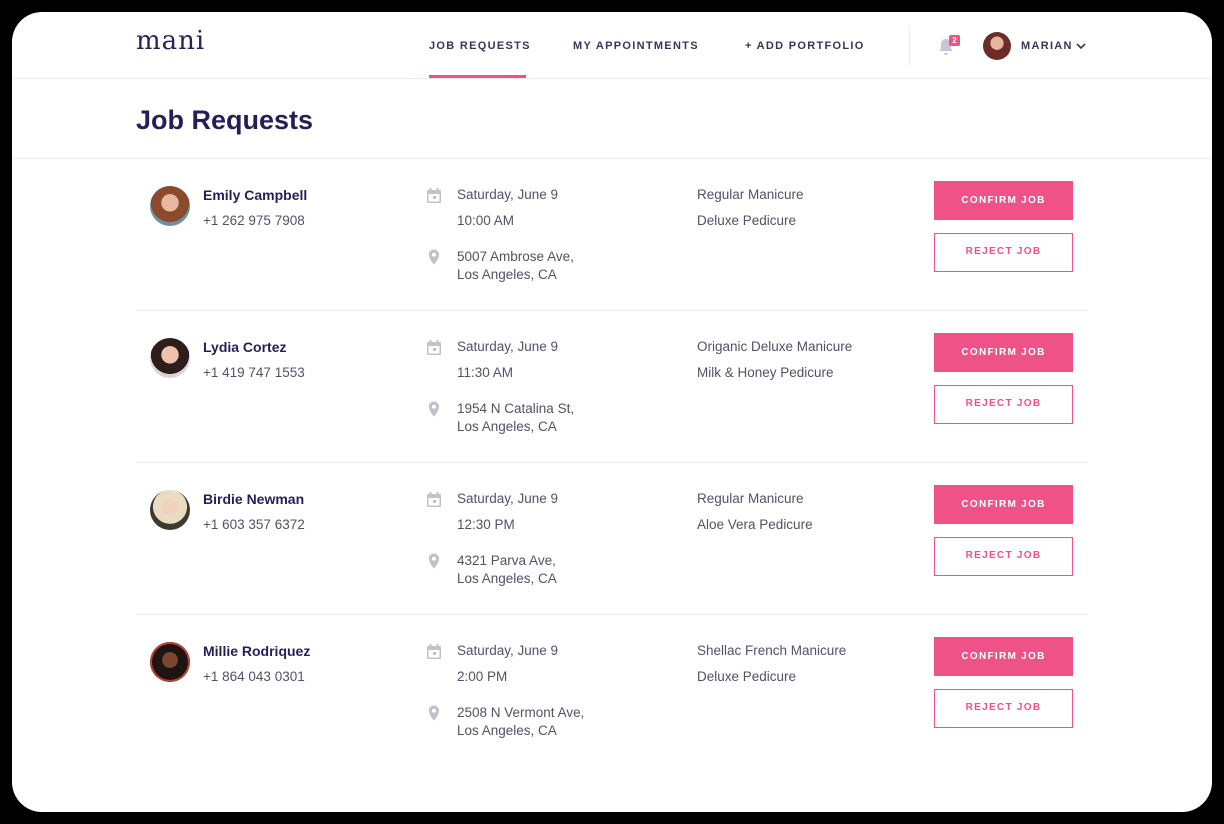  Describe the element at coordinates (612, 119) in the screenshot. I see `page-header: Job Requests` at that location.